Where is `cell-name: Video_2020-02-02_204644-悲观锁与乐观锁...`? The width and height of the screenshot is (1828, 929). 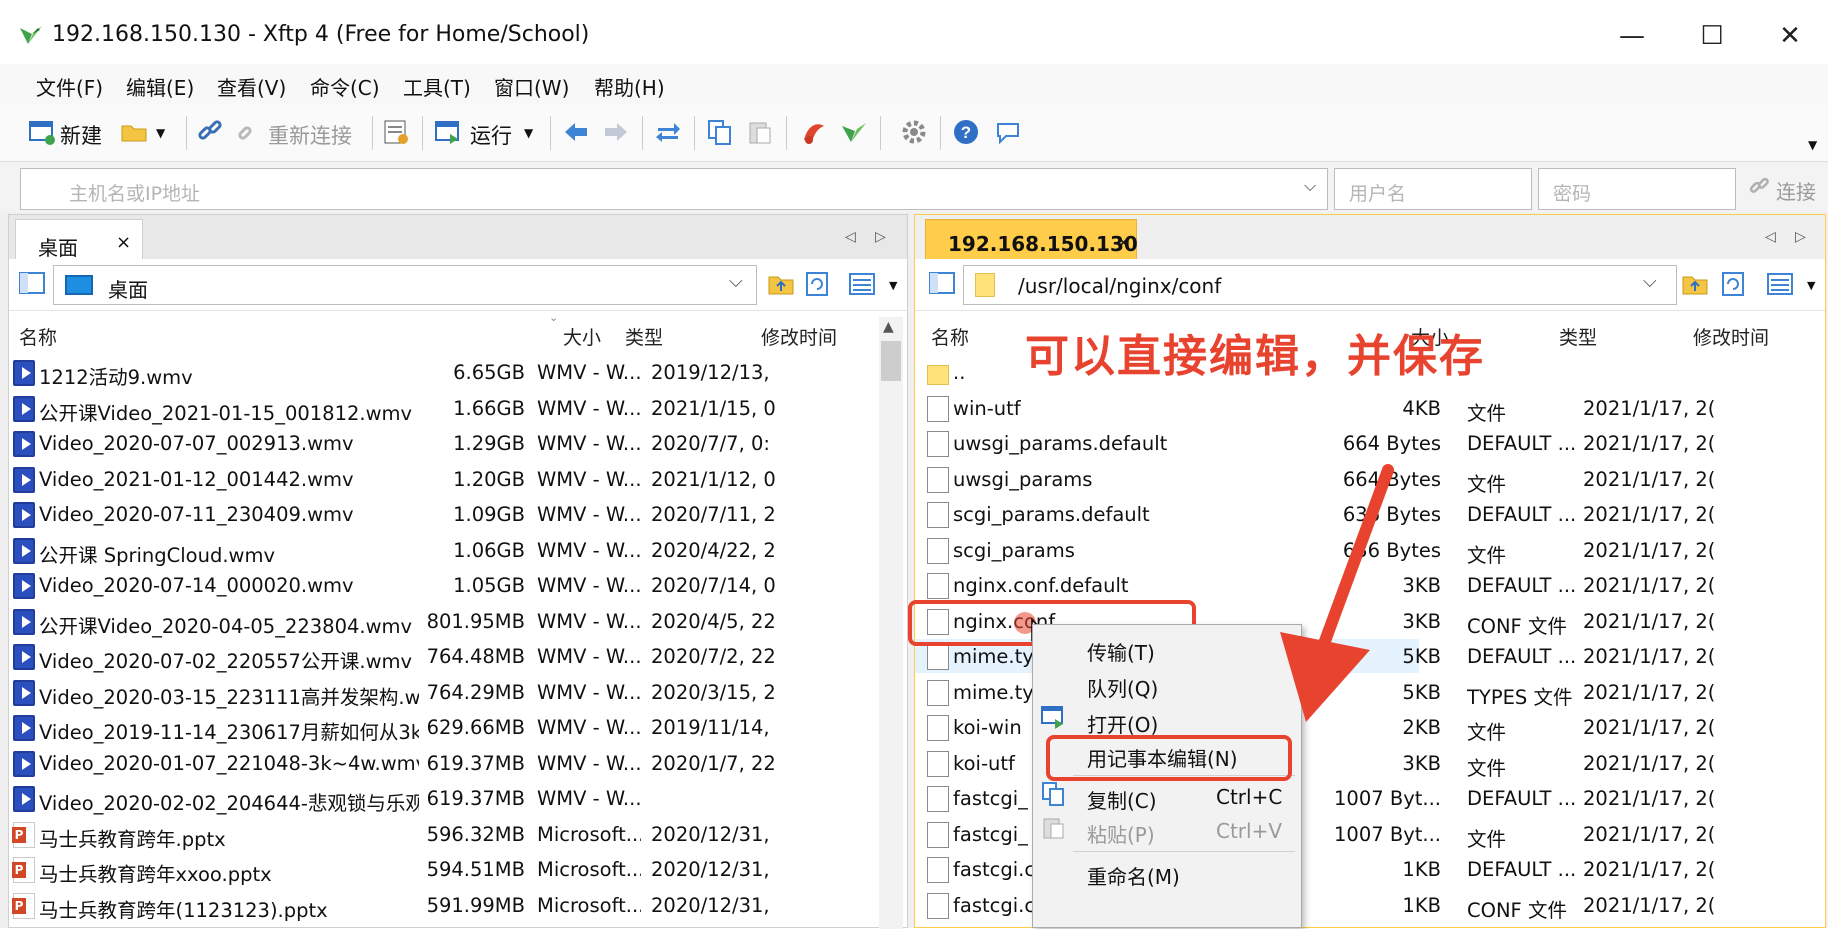 cell-name: Video_2020-02-02_204644-悲观锁与乐观锁... is located at coordinates (229, 803).